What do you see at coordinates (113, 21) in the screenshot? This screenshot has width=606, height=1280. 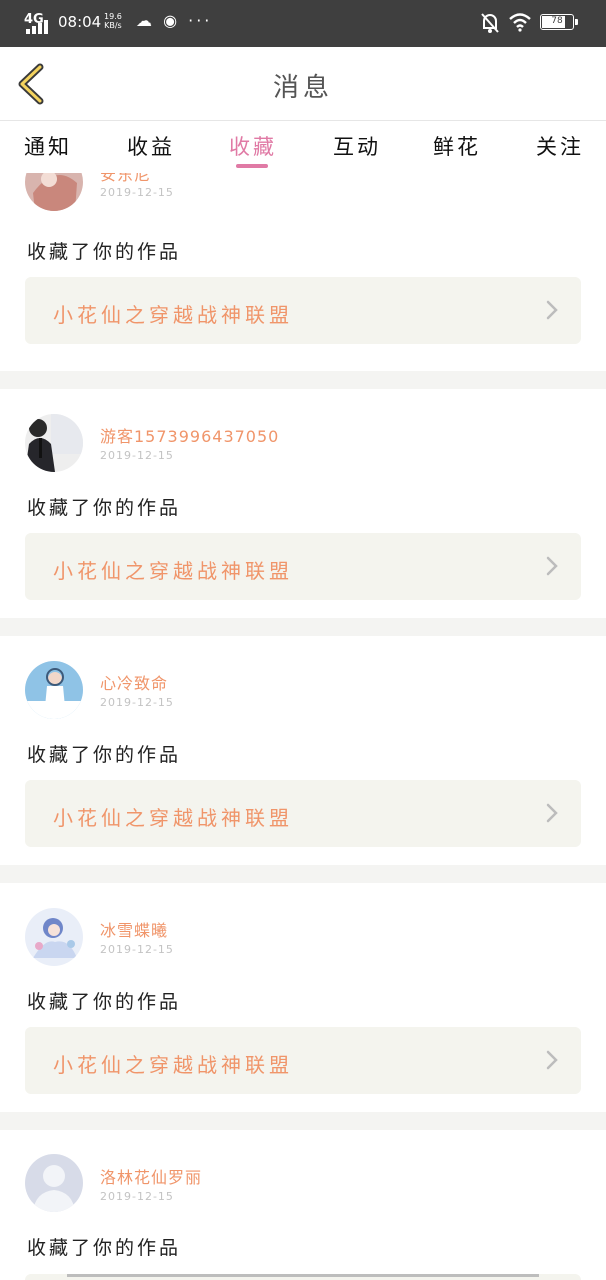 I see `network-speed: 19.6 KB/s` at bounding box center [113, 21].